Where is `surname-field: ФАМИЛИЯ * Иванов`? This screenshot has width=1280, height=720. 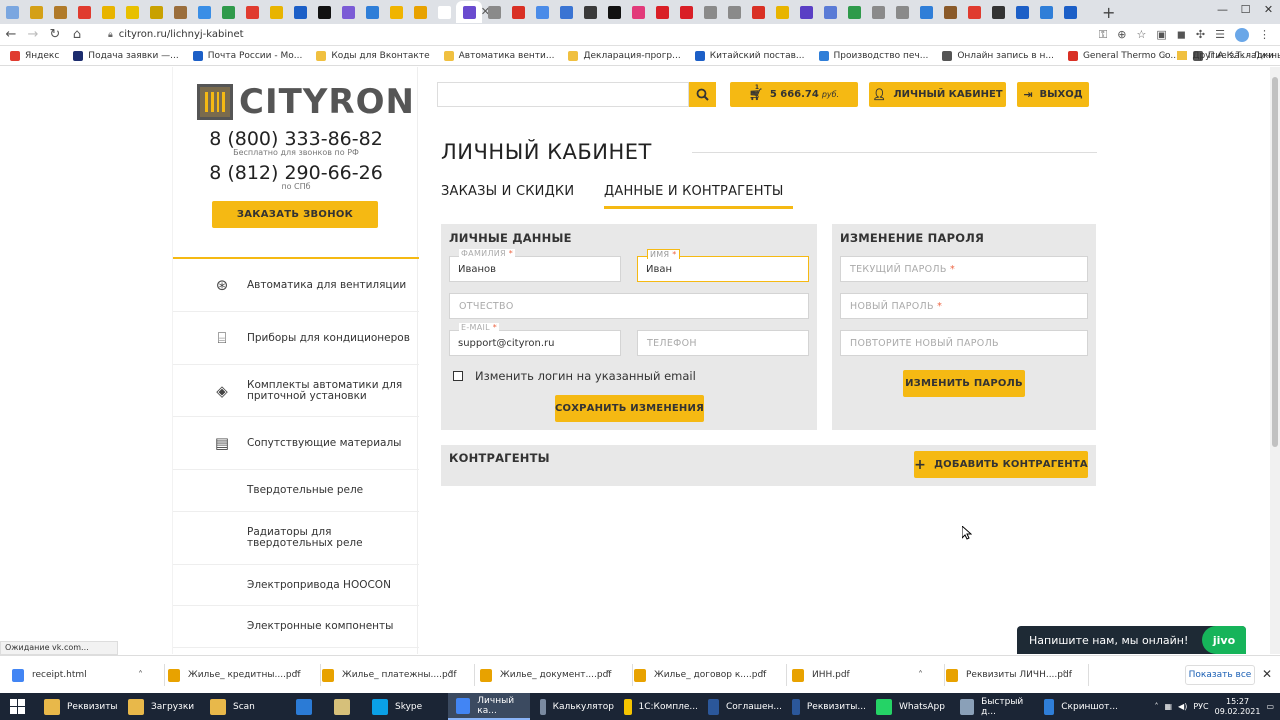
surname-field: ФАМИЛИЯ * Иванов is located at coordinates (535, 265).